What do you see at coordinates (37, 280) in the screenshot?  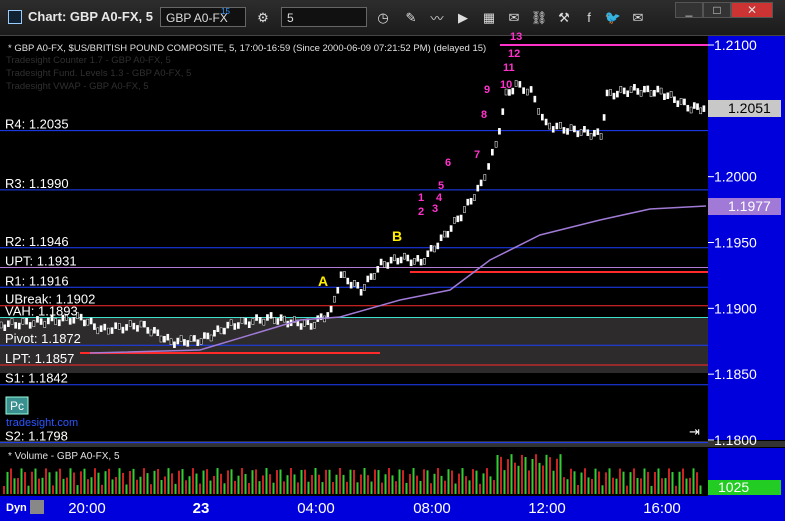 I see `level-label: R1: 1.1916` at bounding box center [37, 280].